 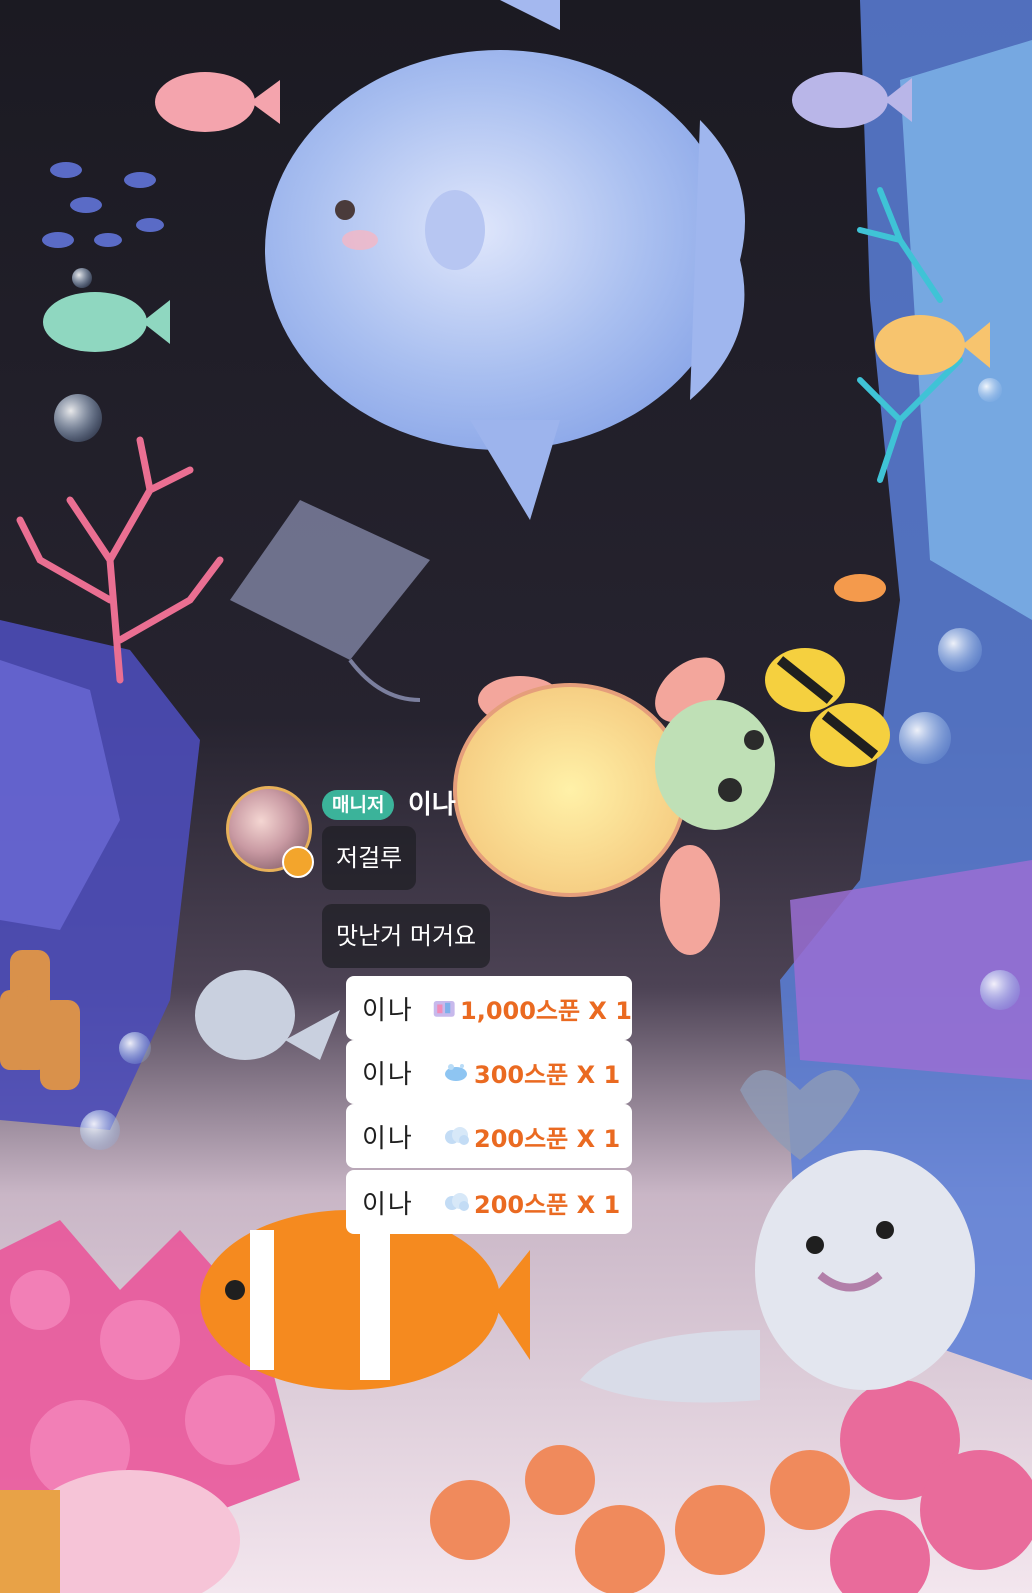 What do you see at coordinates (444, 1009) in the screenshot?
I see `spoon-bundle-icon` at bounding box center [444, 1009].